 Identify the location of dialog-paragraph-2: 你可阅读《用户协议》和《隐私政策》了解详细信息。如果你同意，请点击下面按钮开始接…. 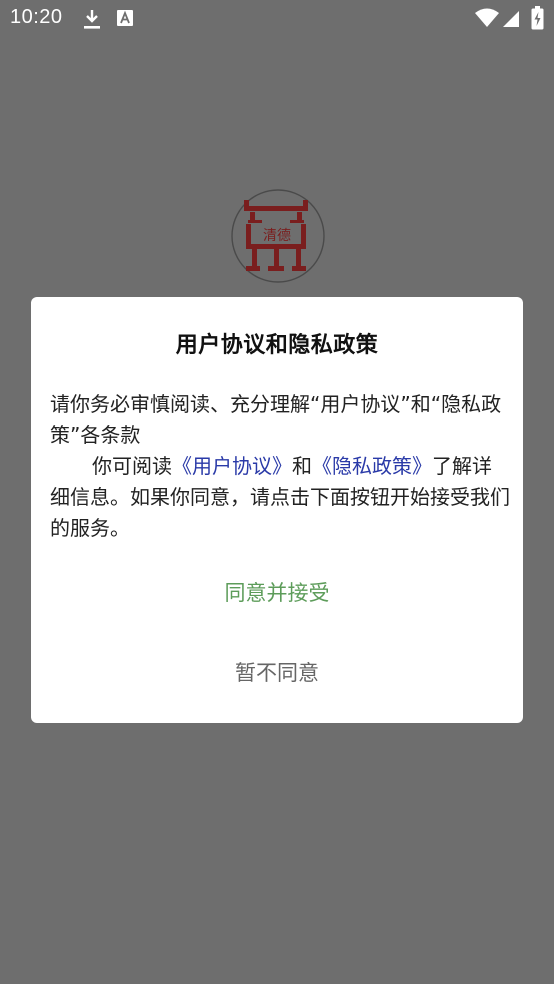
(280, 497).